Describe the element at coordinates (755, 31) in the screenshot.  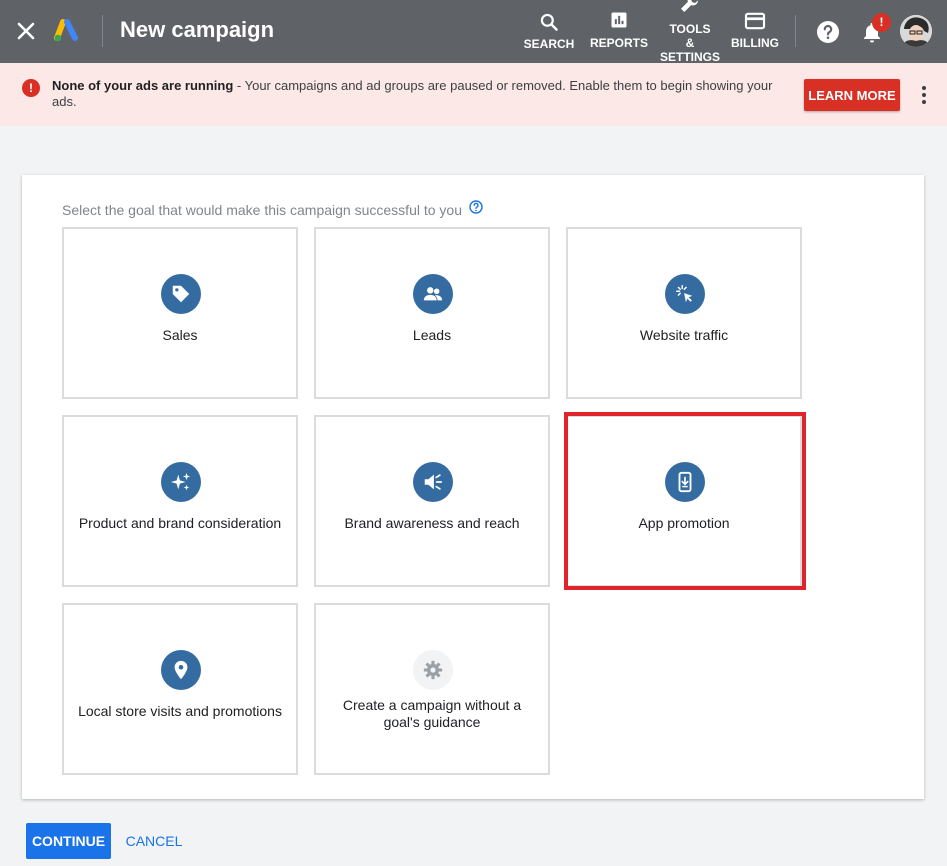
I see `nav-billing-button: BILLING` at that location.